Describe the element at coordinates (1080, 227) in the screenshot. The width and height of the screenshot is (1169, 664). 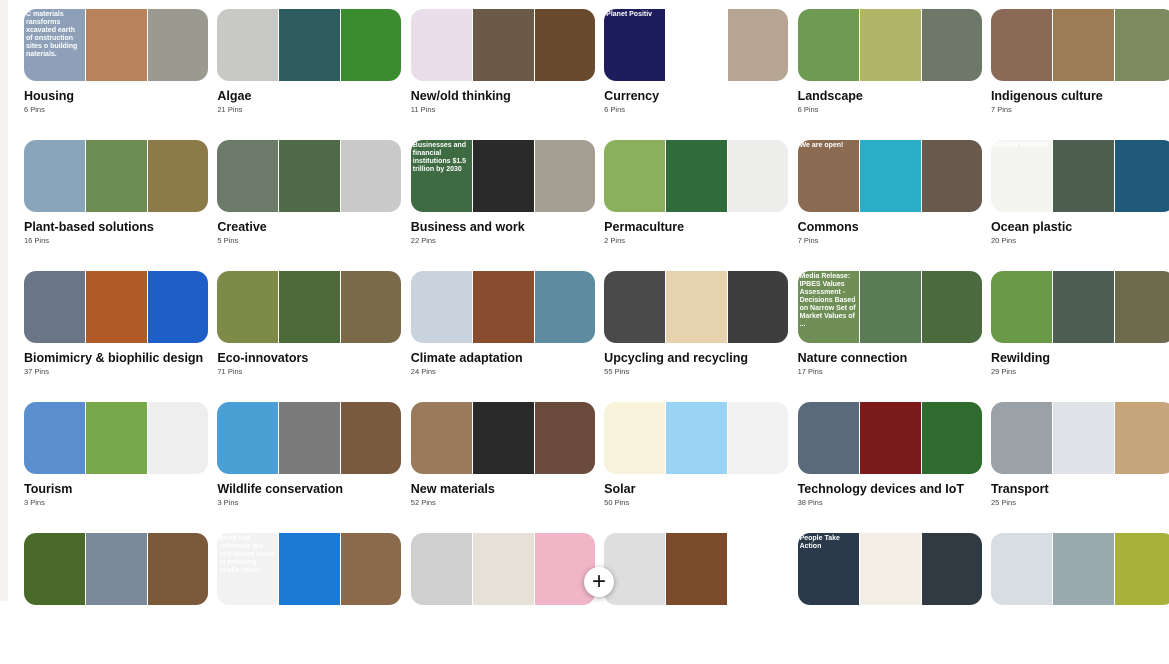
I see `board-title: Ocean plastic` at that location.